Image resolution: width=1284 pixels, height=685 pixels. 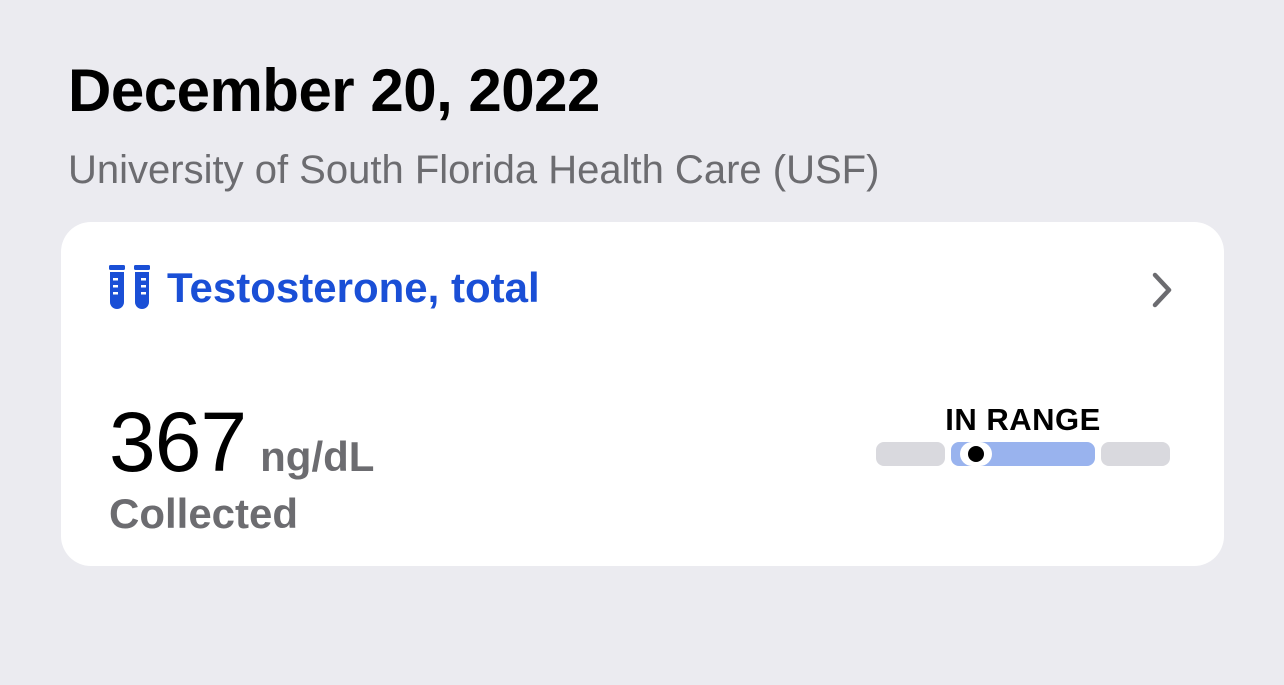 I want to click on range-indicator-bar, so click(x=1023, y=454).